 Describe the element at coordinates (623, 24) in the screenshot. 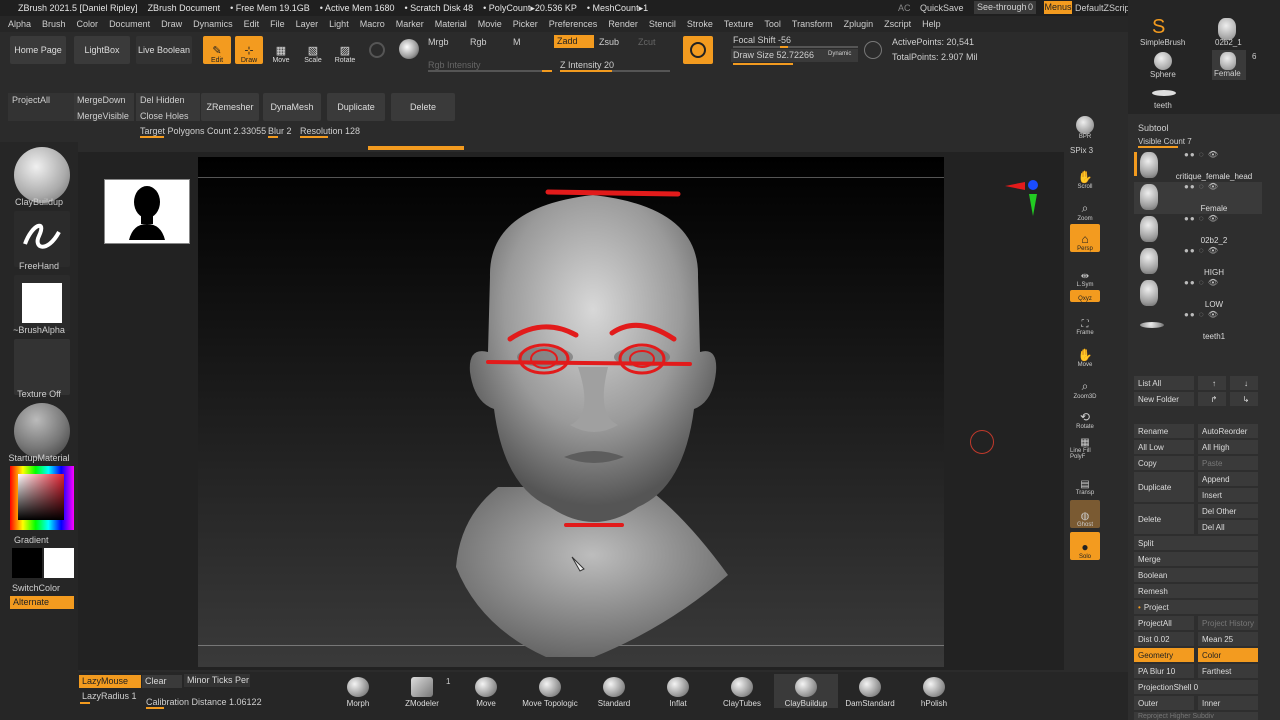

I see `menu-render: Render` at that location.